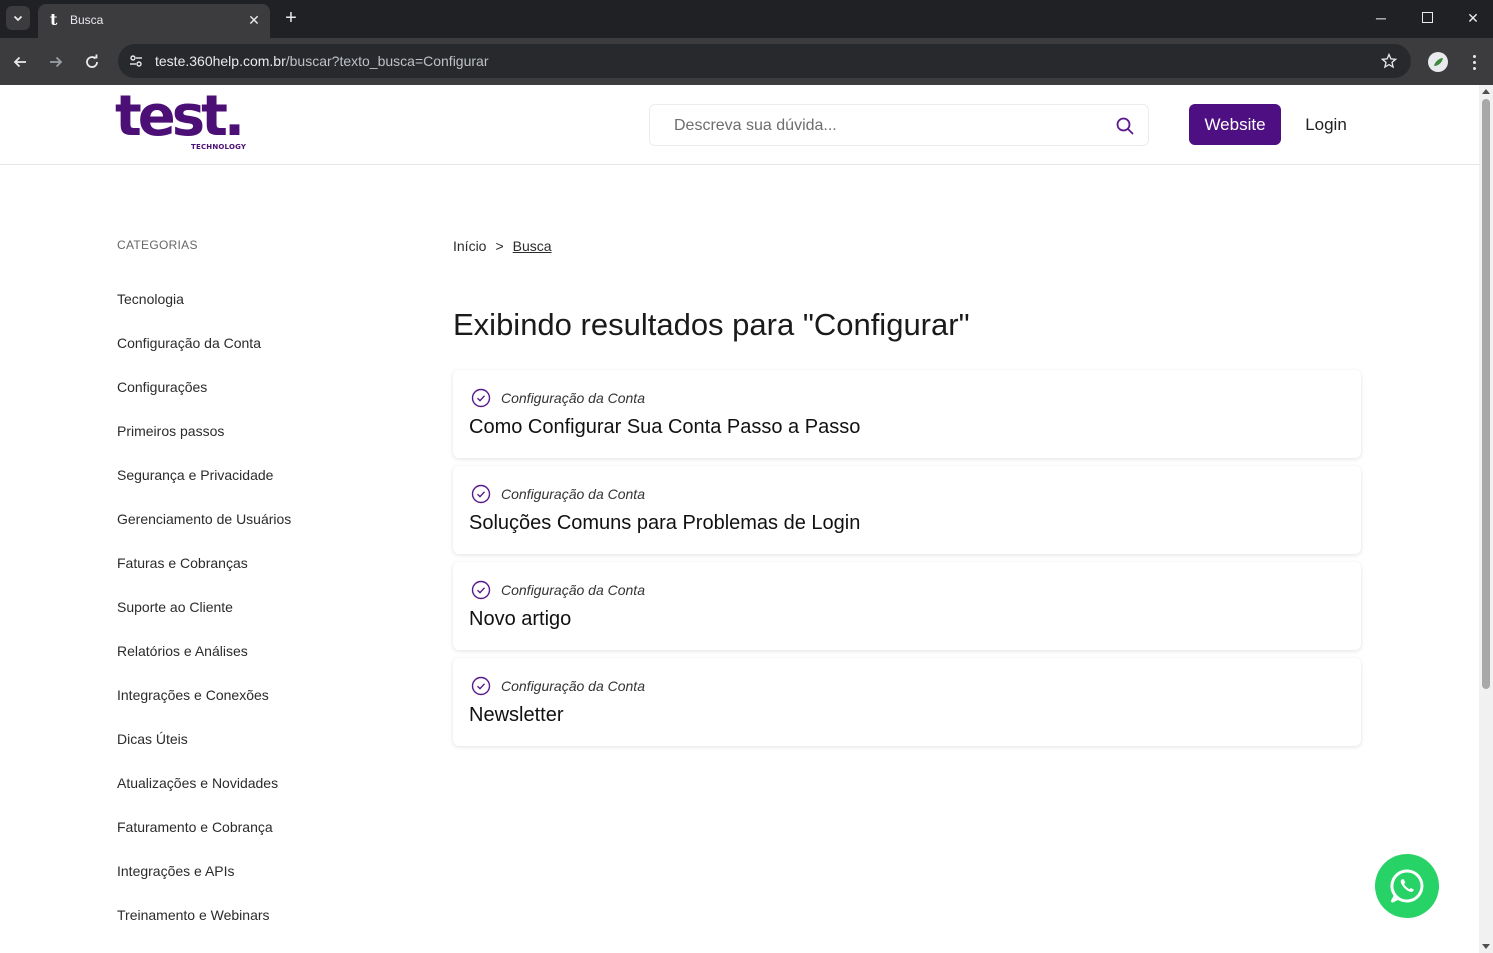 The width and height of the screenshot is (1493, 953). What do you see at coordinates (204, 751) in the screenshot?
I see `category-item-dicas-uteis: Dicas Úteis` at bounding box center [204, 751].